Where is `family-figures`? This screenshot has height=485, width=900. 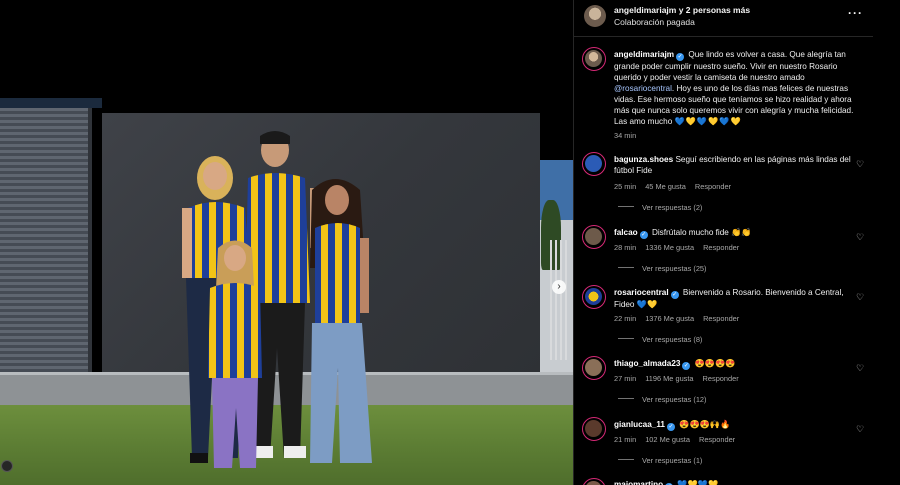 family-figures is located at coordinates (277, 299).